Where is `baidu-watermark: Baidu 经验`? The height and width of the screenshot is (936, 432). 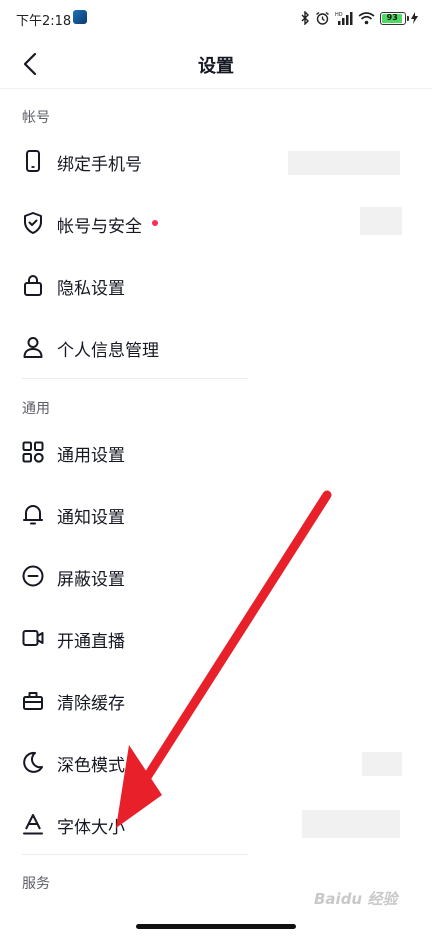
baidu-watermark: Baidu 经验 is located at coordinates (356, 899).